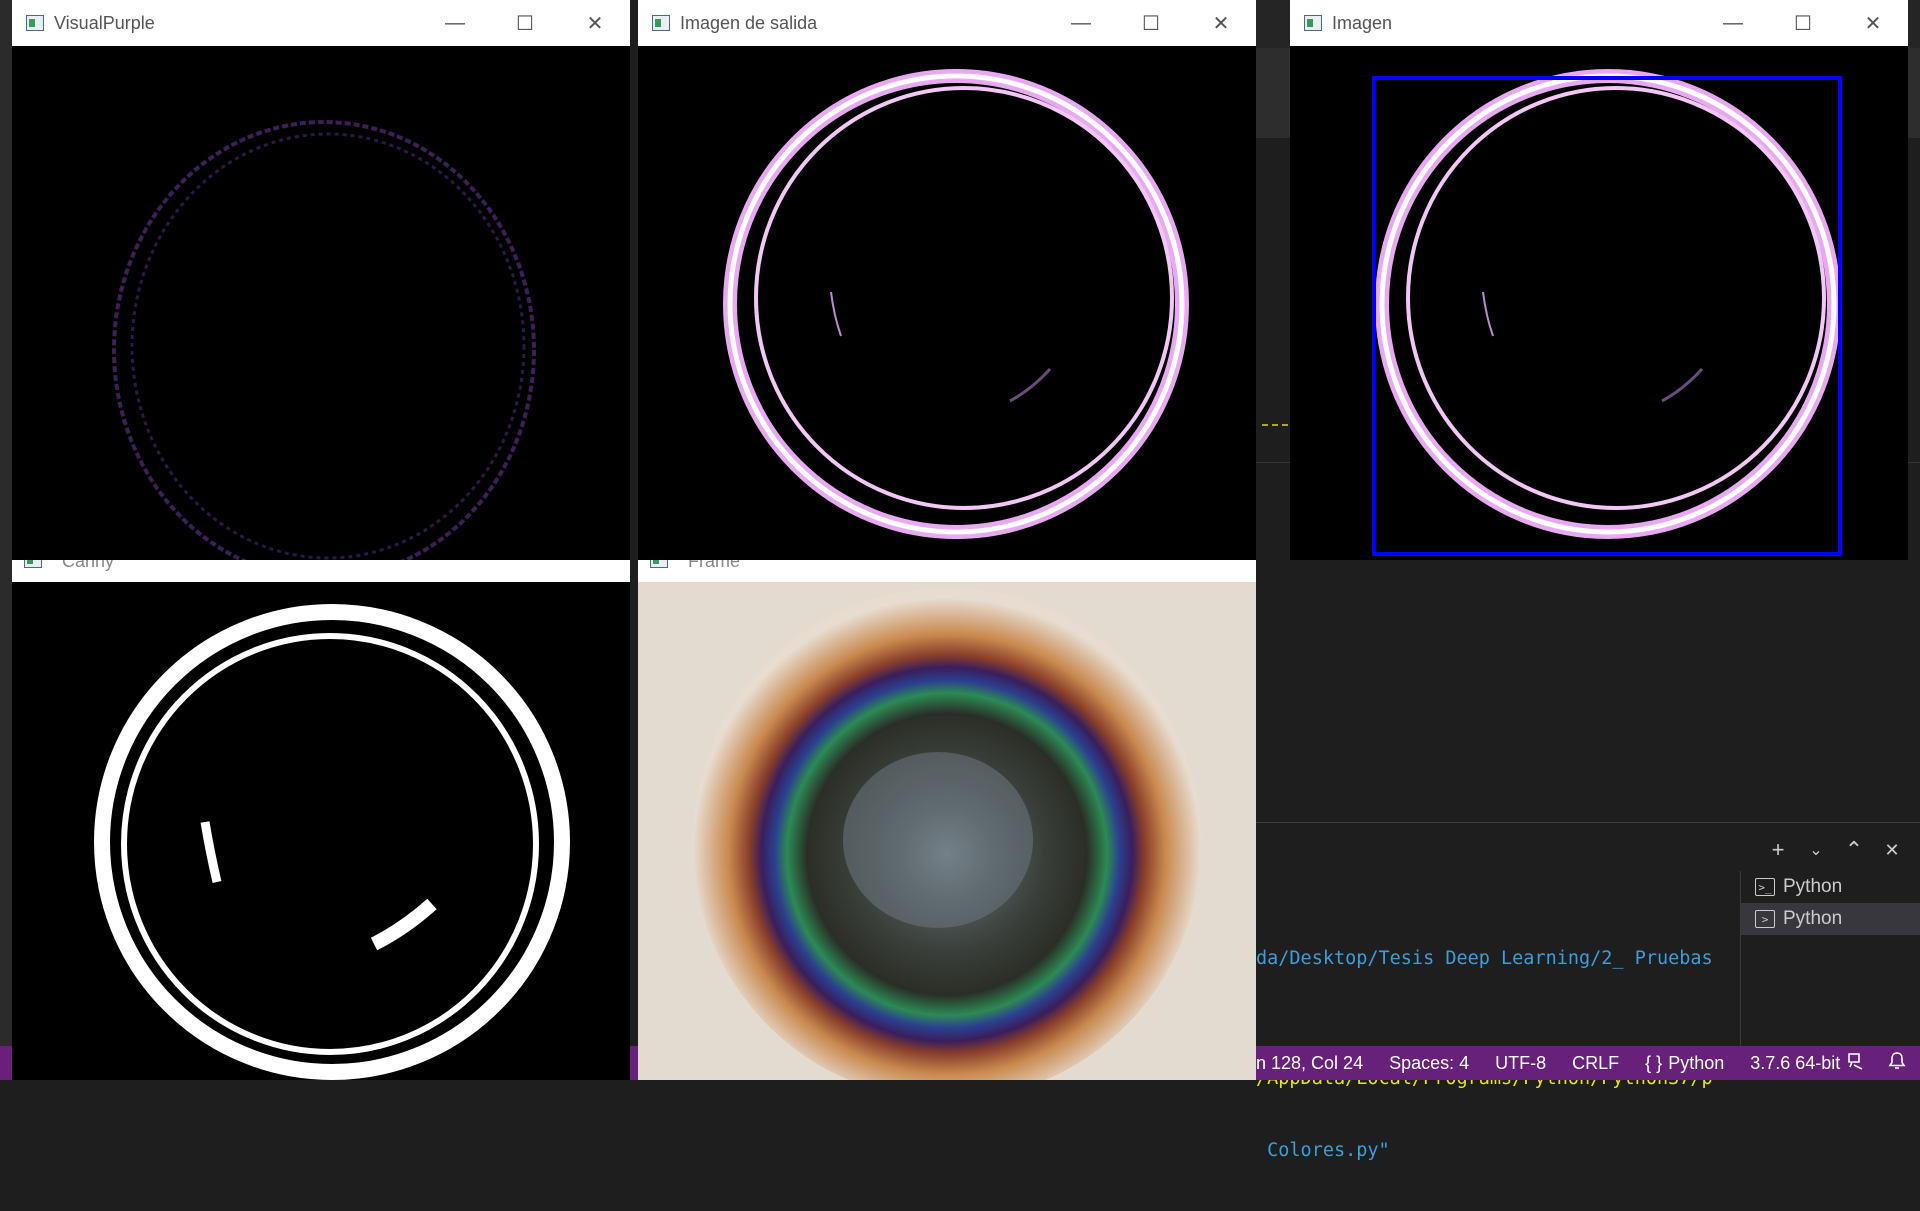 The width and height of the screenshot is (1920, 1211). I want to click on canny-window: Canny, so click(321, 820).